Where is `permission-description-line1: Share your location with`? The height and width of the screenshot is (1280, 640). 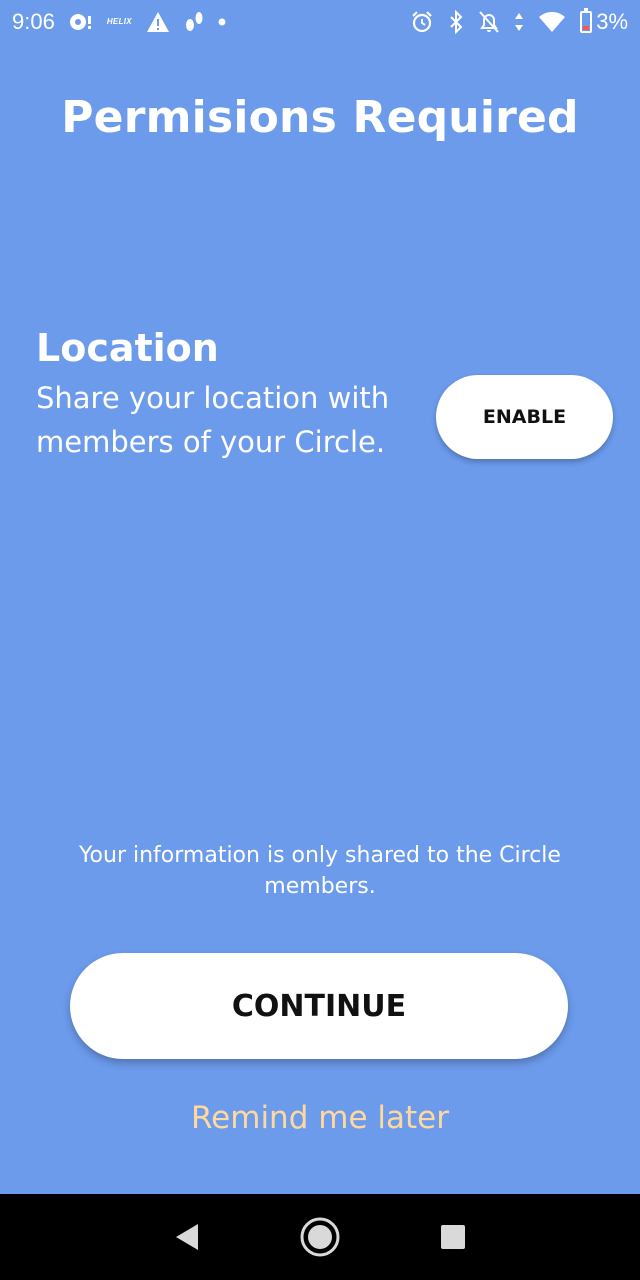
permission-description-line1: Share your location with is located at coordinates (213, 398).